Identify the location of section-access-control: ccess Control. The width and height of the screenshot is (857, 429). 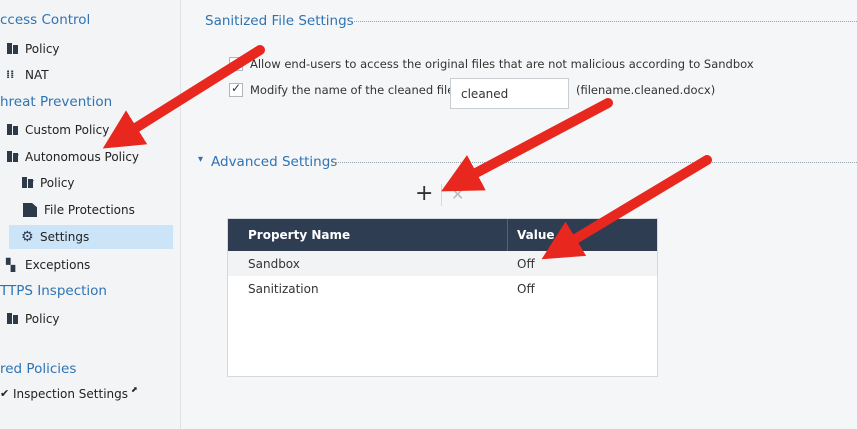
(45, 20).